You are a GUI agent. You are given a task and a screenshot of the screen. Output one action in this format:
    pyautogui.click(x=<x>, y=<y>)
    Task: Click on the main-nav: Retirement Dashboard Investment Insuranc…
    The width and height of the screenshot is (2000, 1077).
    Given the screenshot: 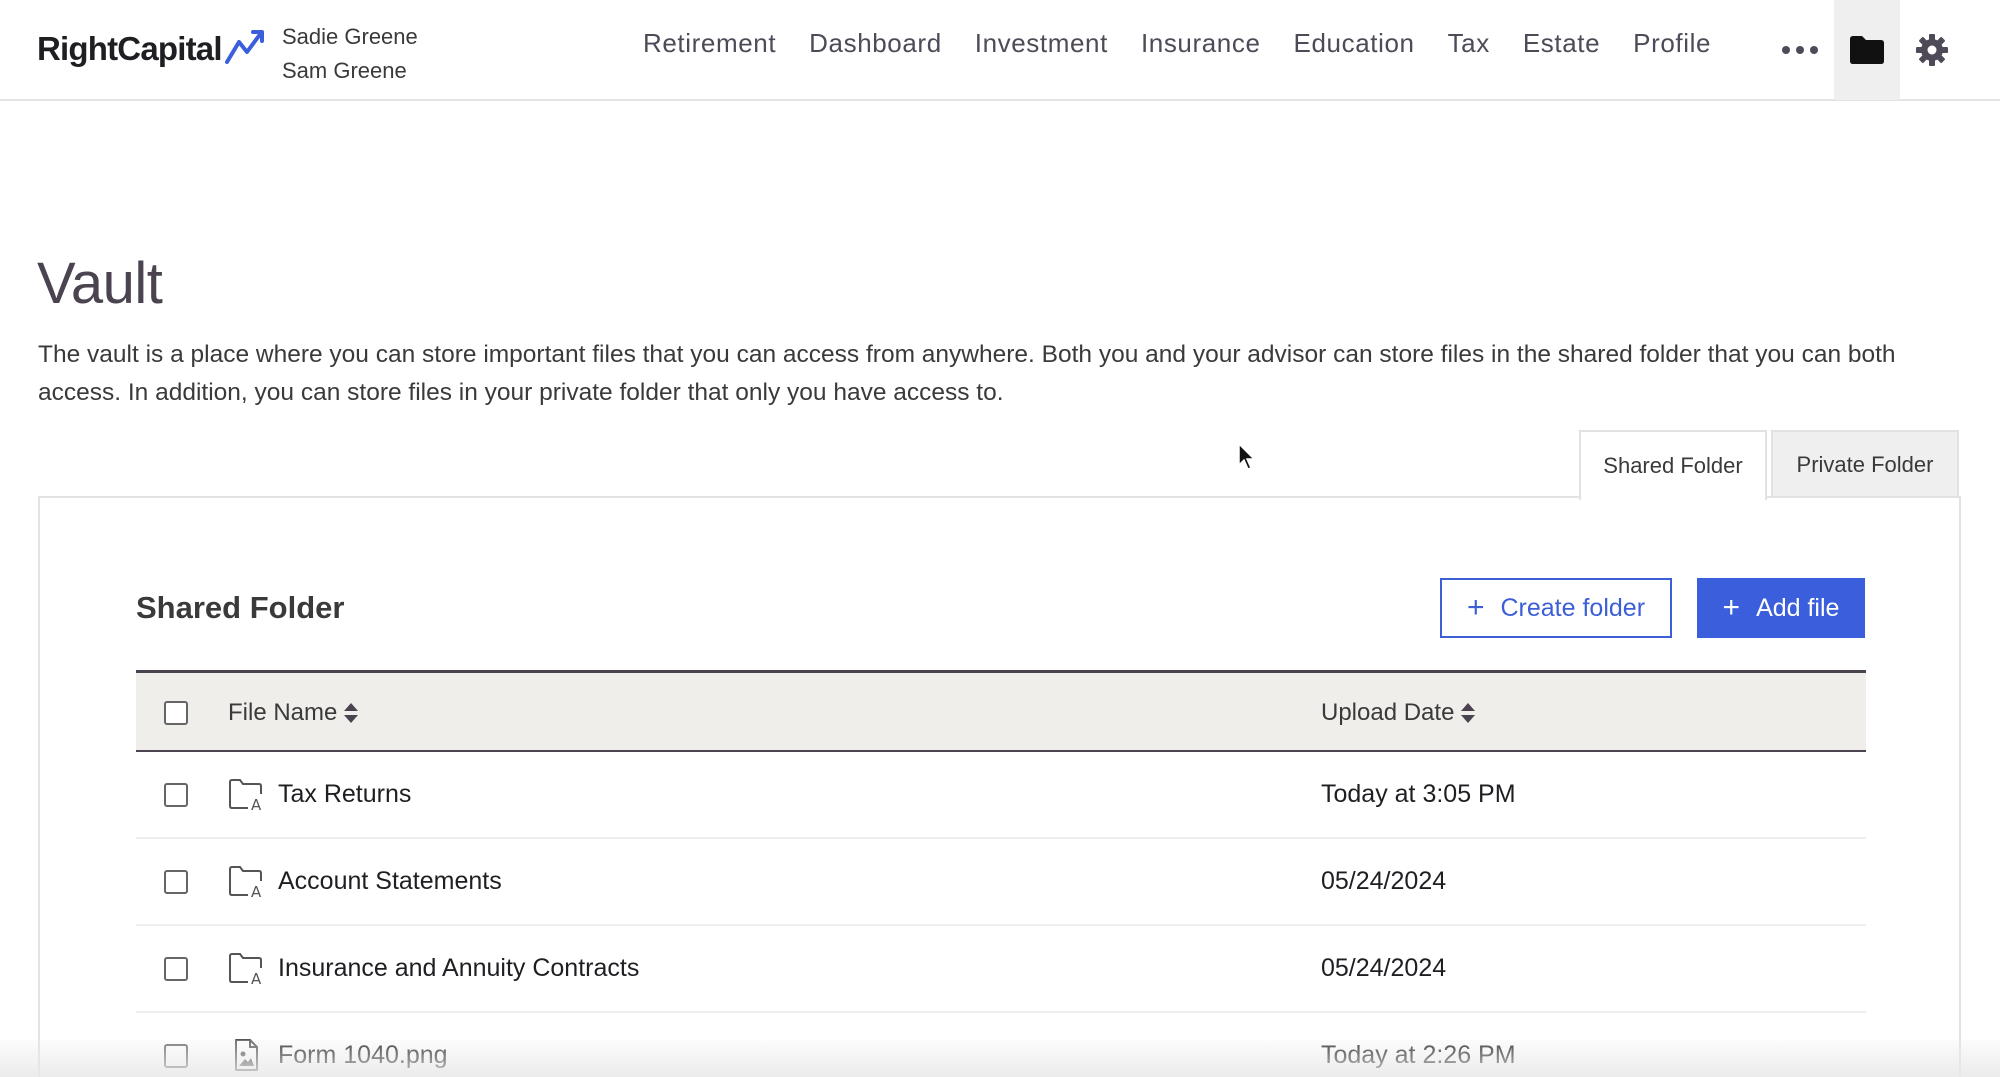 What is the action you would take?
    pyautogui.click(x=1193, y=43)
    